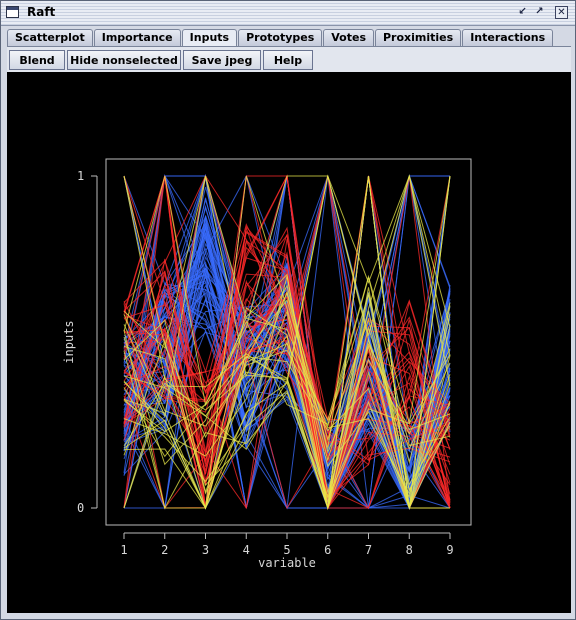 This screenshot has width=576, height=620. What do you see at coordinates (12, 12) in the screenshot?
I see `window-icon` at bounding box center [12, 12].